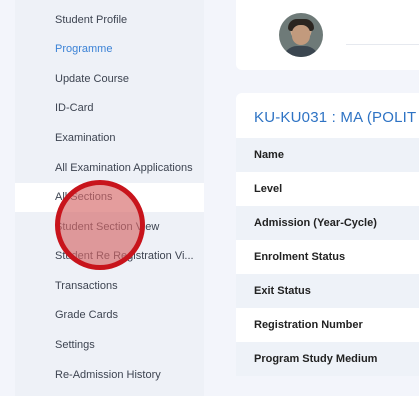 This screenshot has height=396, width=419. I want to click on sidebar-item-transactions: Transactions, so click(109, 286).